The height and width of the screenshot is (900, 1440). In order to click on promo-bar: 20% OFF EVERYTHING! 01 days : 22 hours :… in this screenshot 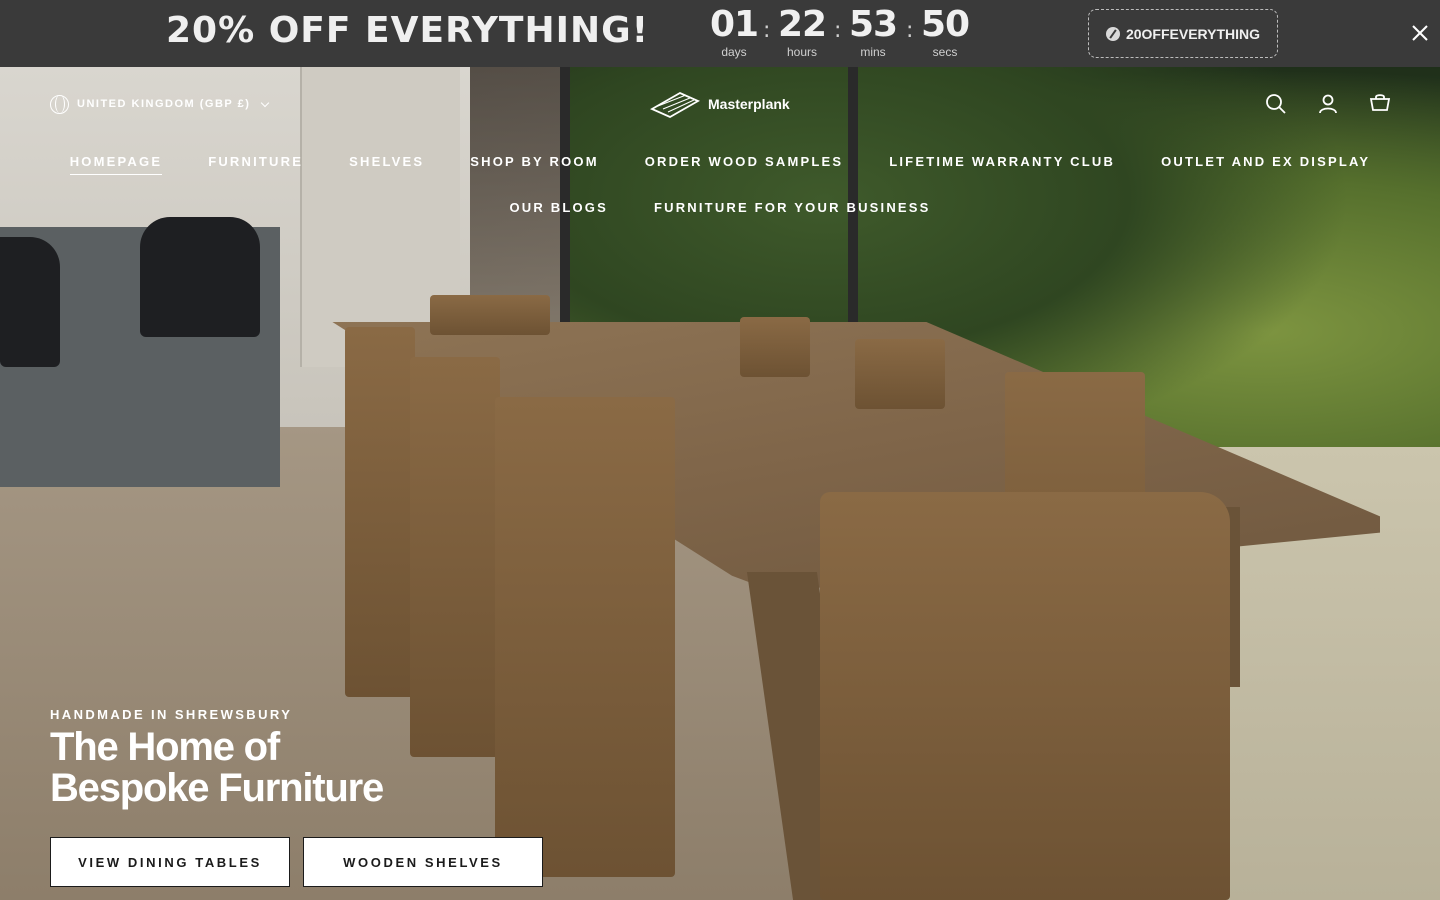, I will do `click(720, 33)`.